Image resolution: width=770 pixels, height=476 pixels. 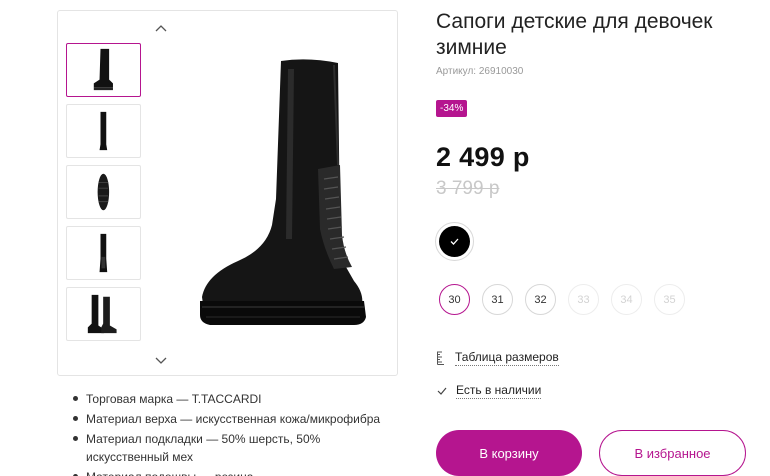 I want to click on size-selector: 30 31 32 33 34 35, so click(x=568, y=299).